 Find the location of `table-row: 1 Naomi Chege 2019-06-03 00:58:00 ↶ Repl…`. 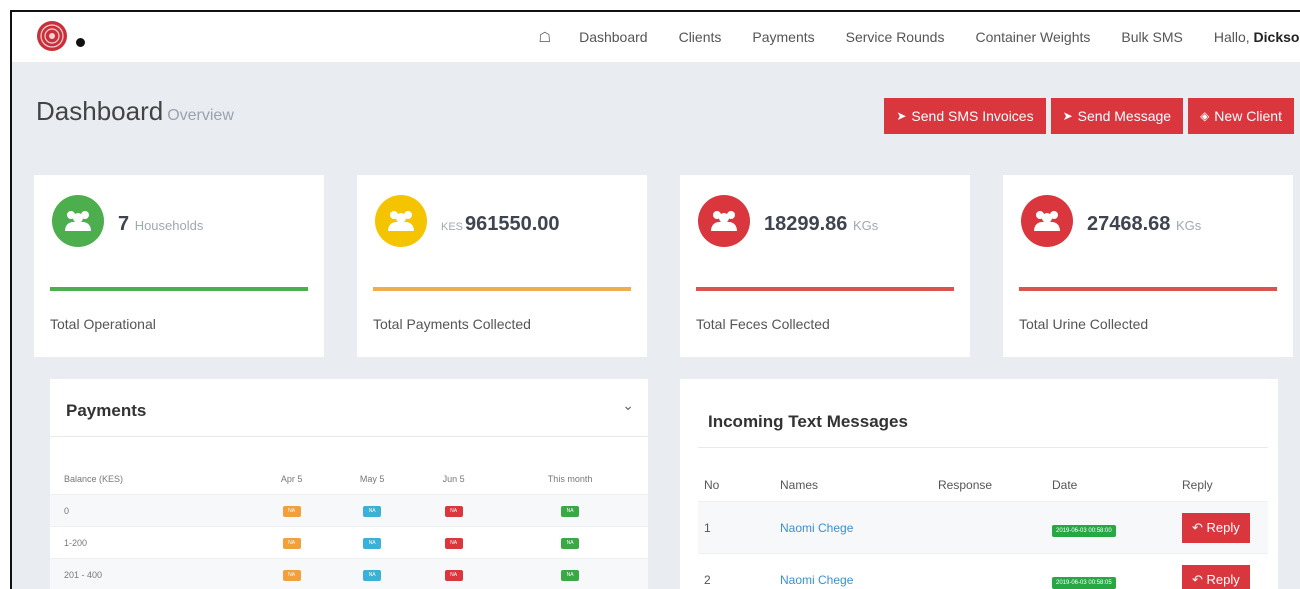

table-row: 1 Naomi Chege 2019-06-03 00:58:00 ↶ Repl… is located at coordinates (983, 527).